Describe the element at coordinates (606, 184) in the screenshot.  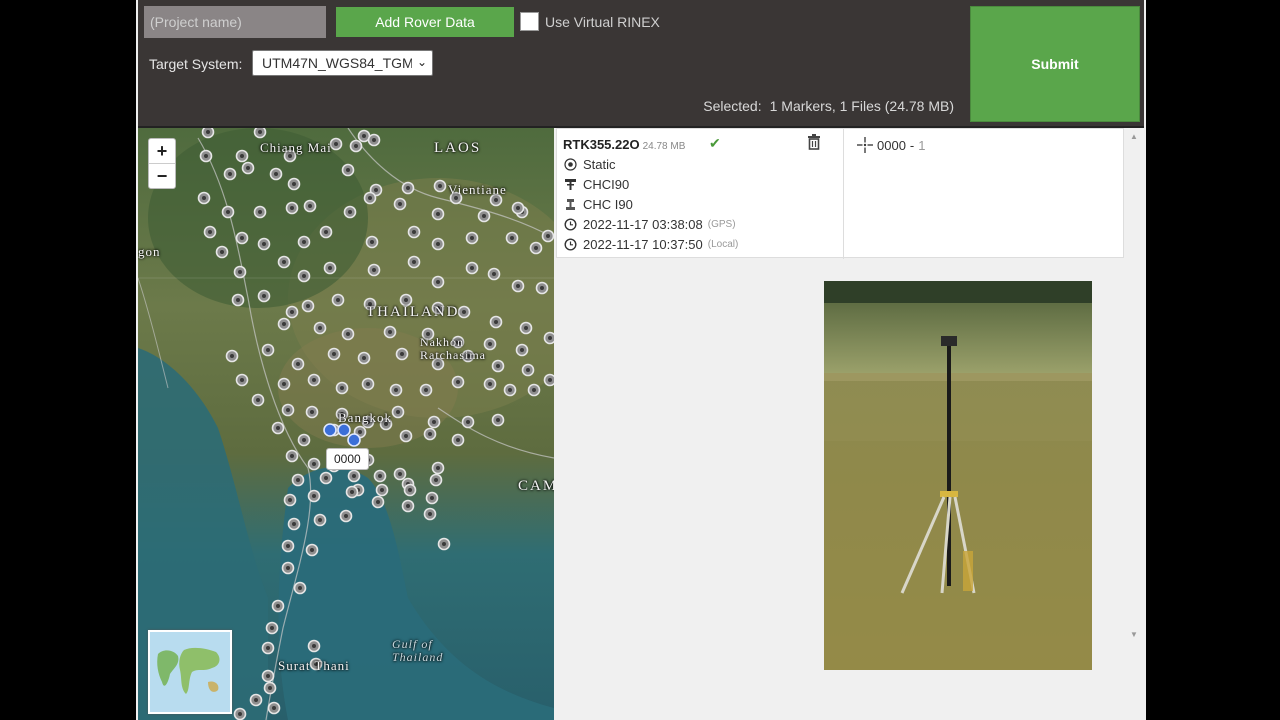
I see `antenna-value: CHCI90` at that location.